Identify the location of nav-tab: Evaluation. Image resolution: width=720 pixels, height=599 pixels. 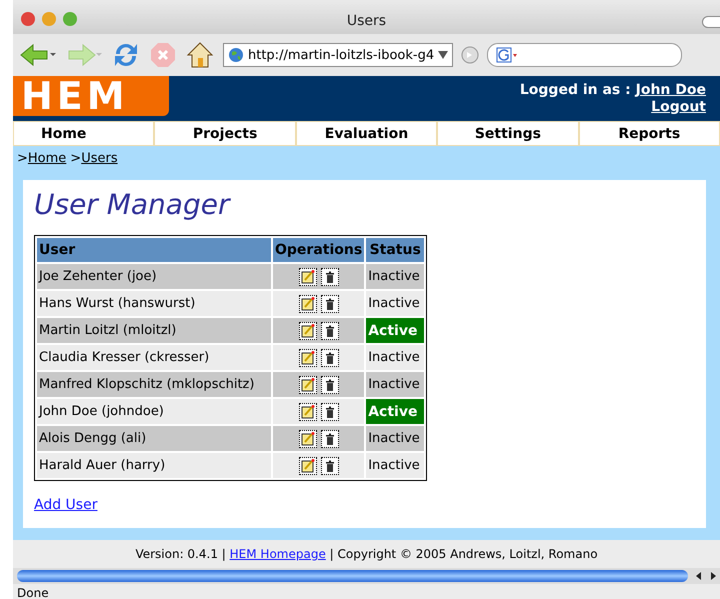
(367, 133).